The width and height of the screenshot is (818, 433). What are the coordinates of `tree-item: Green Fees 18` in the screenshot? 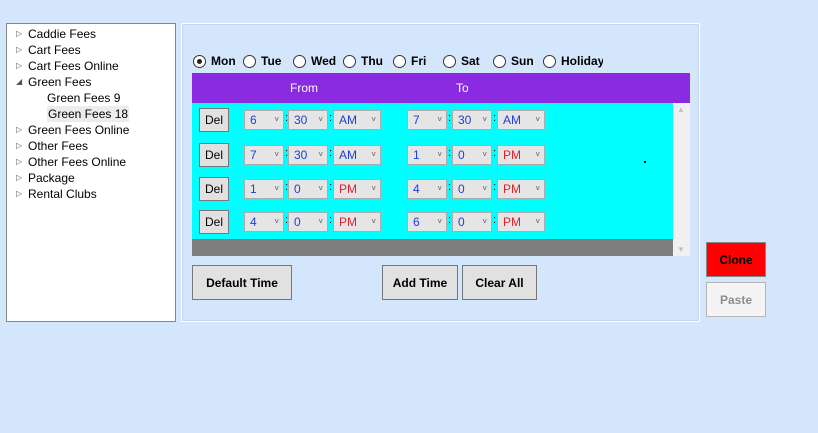 It's located at (91, 114).